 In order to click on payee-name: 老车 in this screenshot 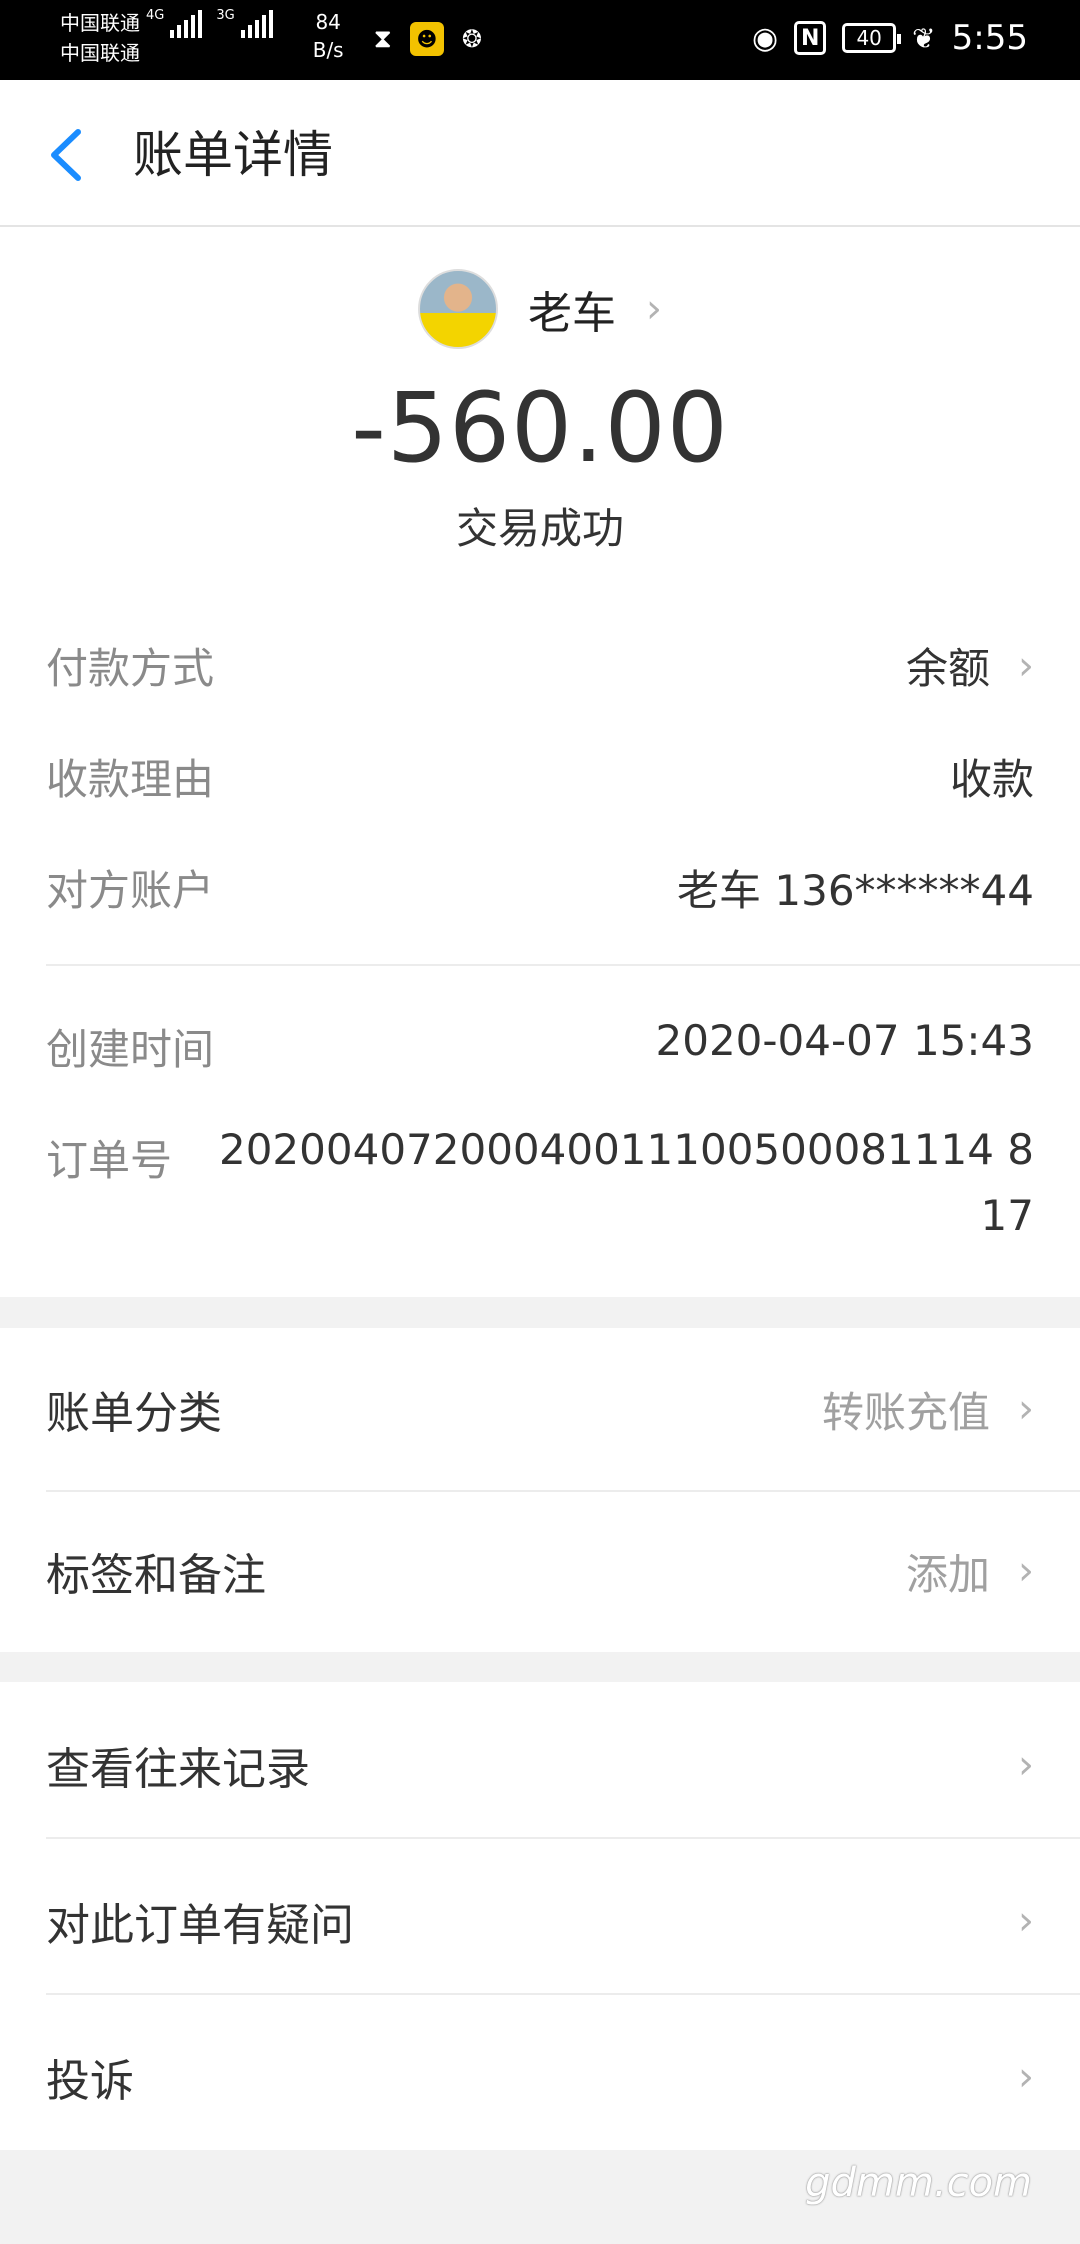, I will do `click(572, 313)`.